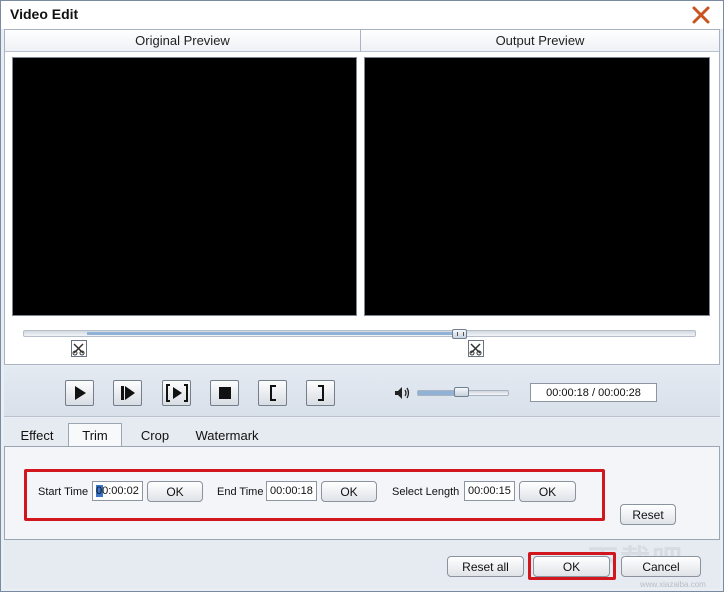  Describe the element at coordinates (44, 14) in the screenshot. I see `window-title: Video Edit` at that location.